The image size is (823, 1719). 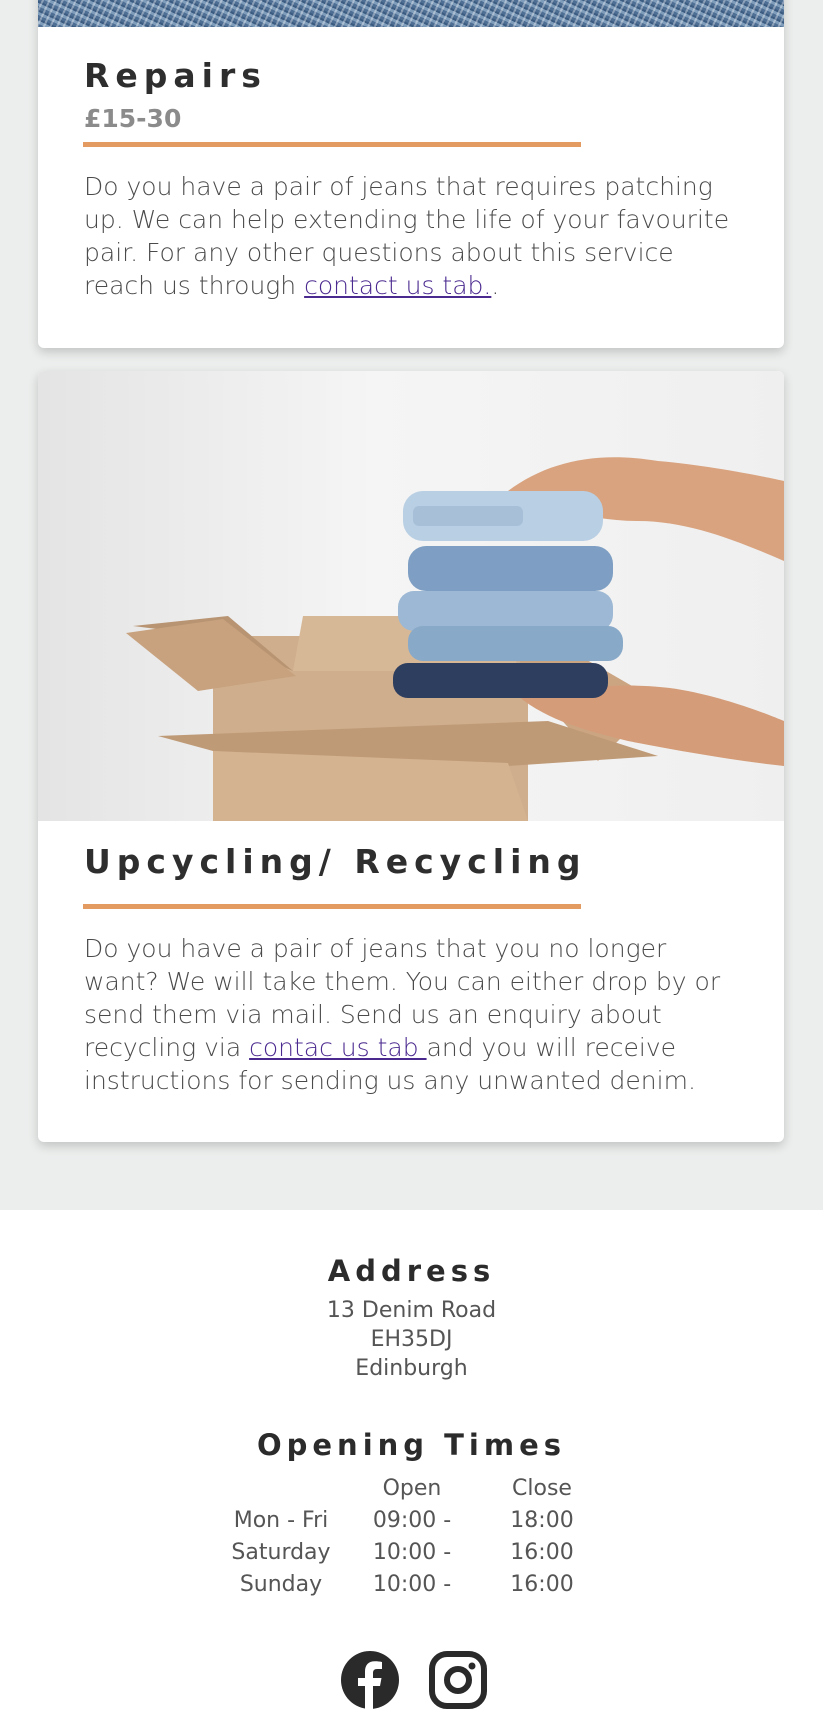 What do you see at coordinates (542, 1520) in the screenshot?
I see `hours-close: 18:00` at bounding box center [542, 1520].